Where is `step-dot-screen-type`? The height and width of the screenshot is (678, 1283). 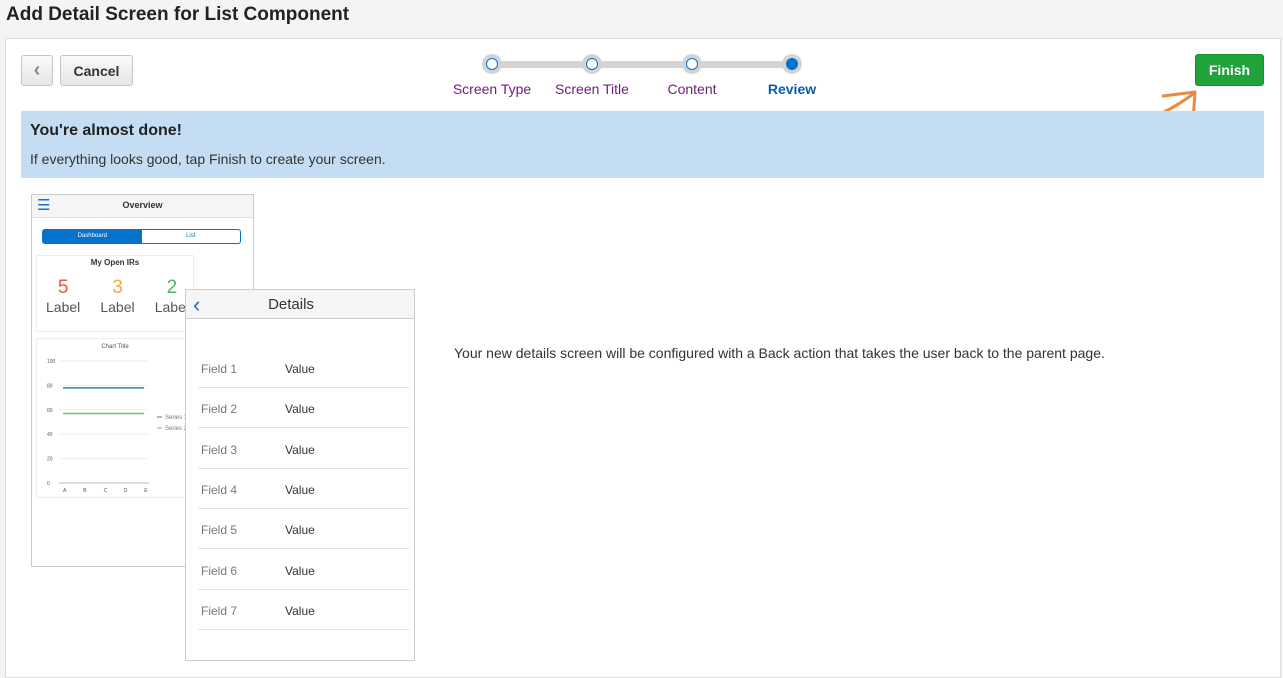
step-dot-screen-type is located at coordinates (492, 64).